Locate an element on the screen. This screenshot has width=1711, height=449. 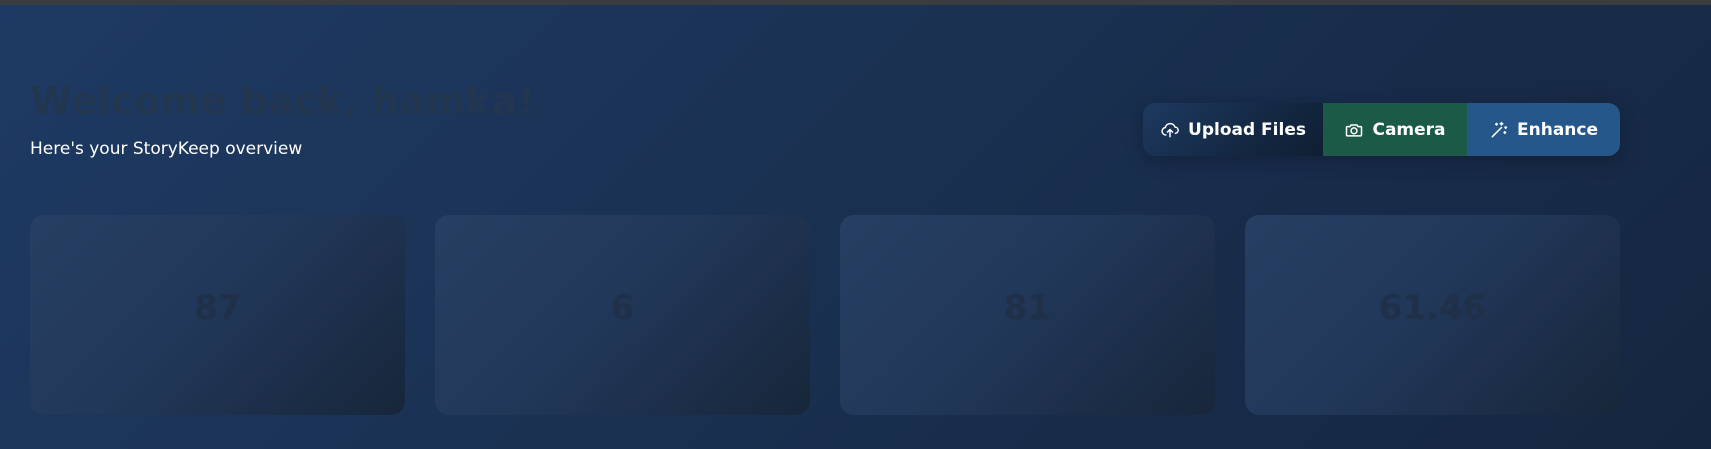
stat-card: 87 is located at coordinates (217, 315).